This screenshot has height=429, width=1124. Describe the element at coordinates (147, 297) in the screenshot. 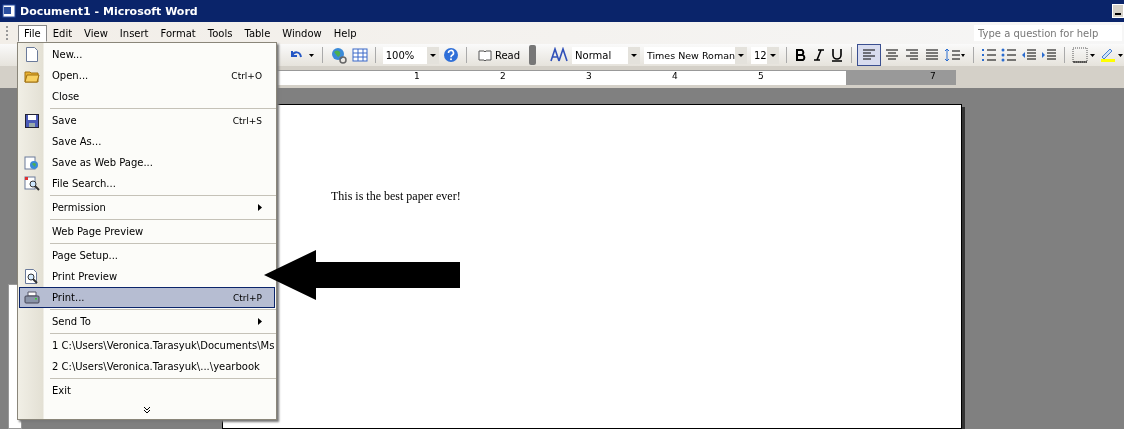

I see `menu-entry: Print... Ctrl+P` at that location.